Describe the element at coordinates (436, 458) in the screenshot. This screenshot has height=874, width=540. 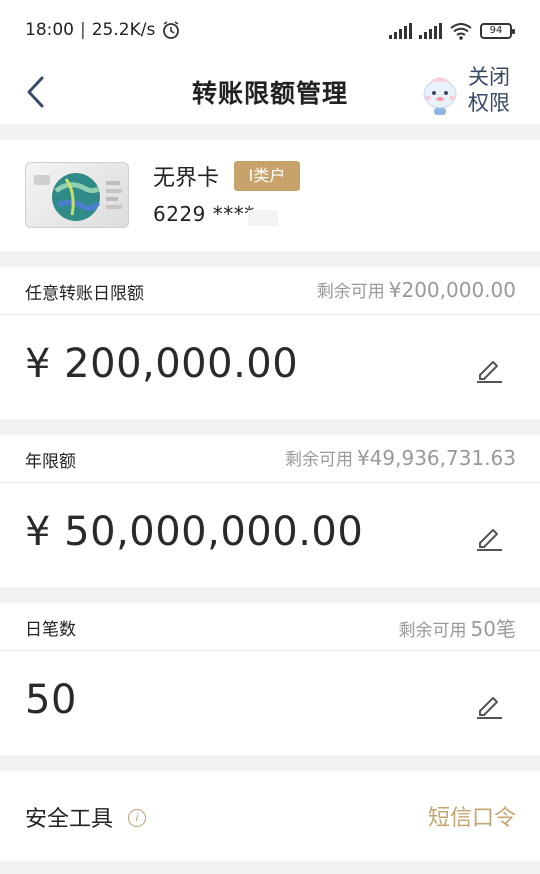
I see `remaining-value: ¥49,936,731.63` at that location.